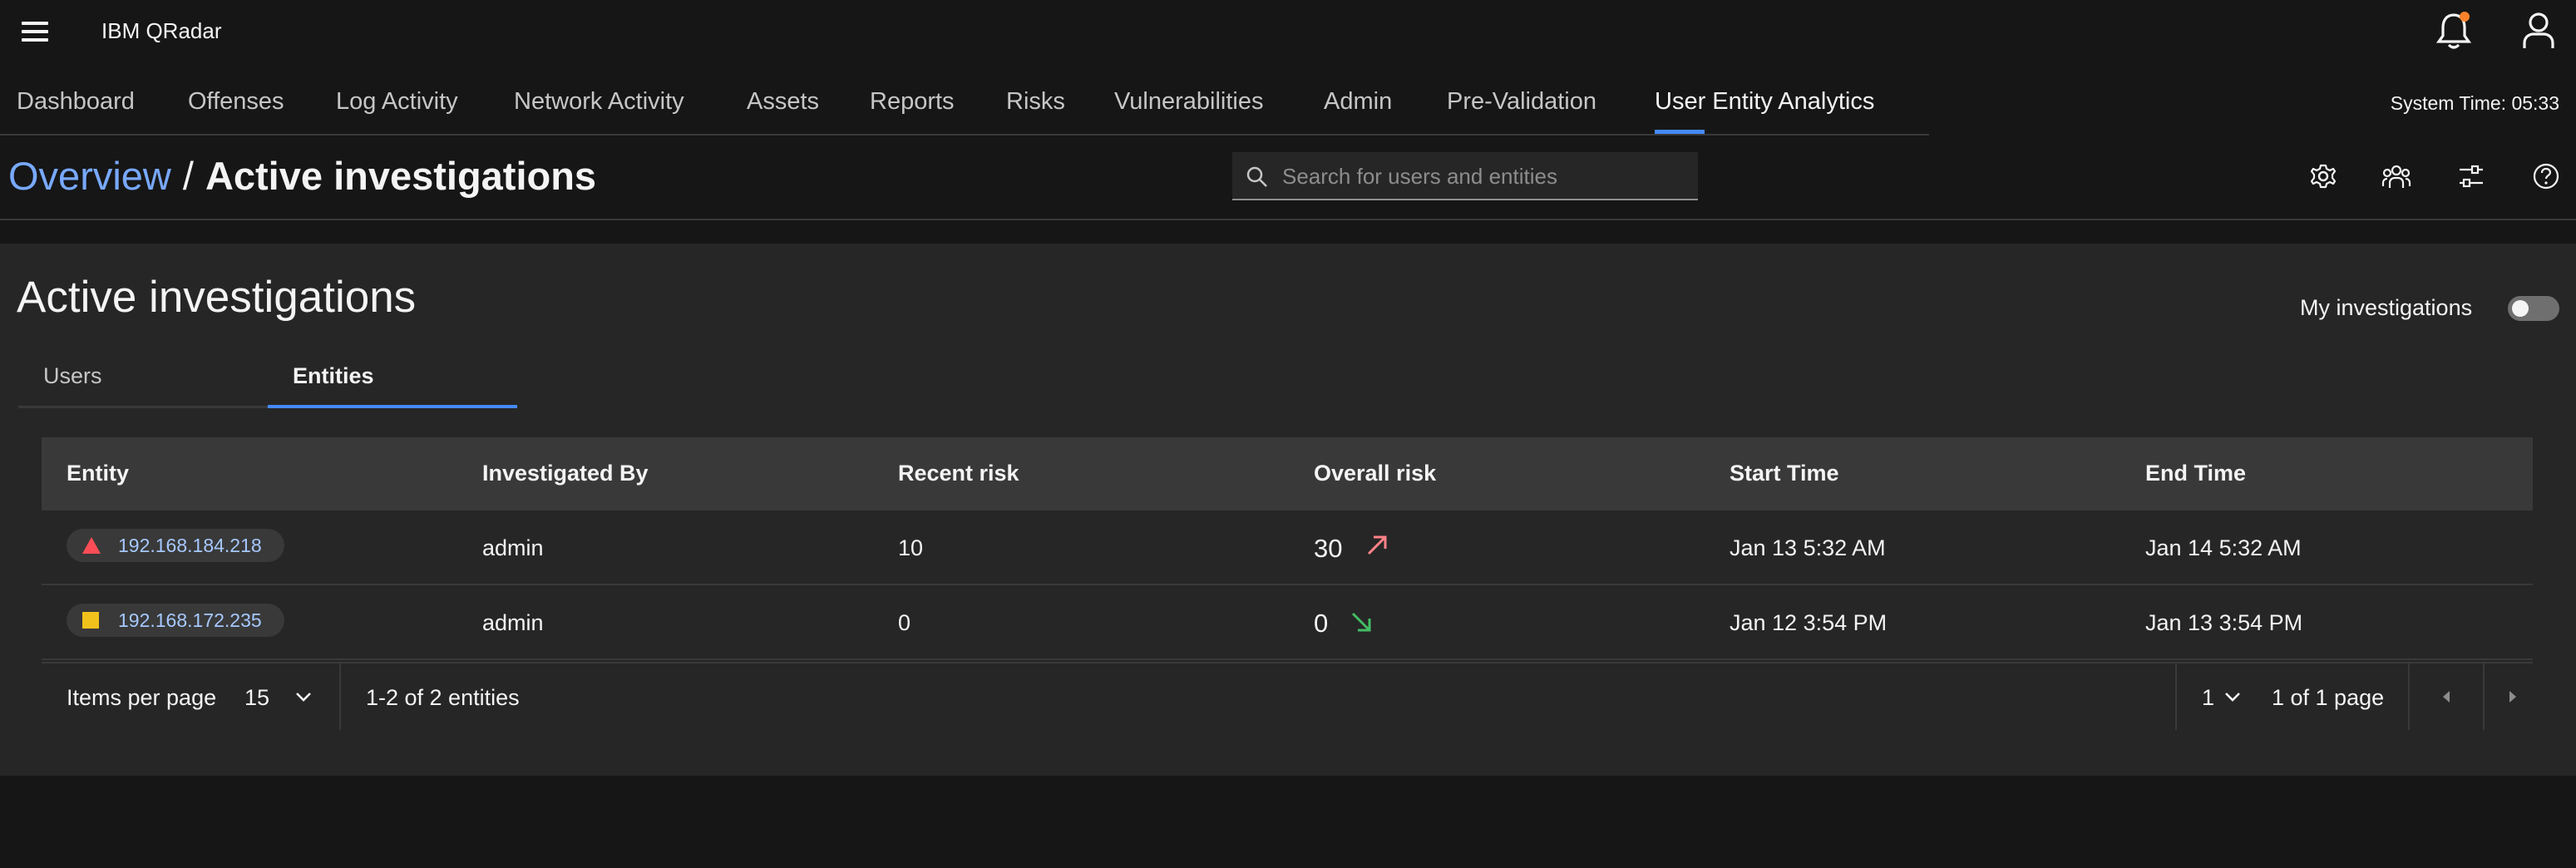 The height and width of the screenshot is (868, 2576). Describe the element at coordinates (1328, 548) in the screenshot. I see `overall-risk-cell: 30` at that location.